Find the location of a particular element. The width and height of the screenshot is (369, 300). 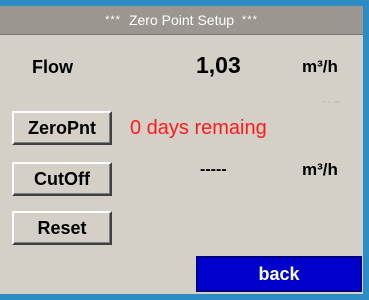

title-decoration-right: *** is located at coordinates (250, 20).